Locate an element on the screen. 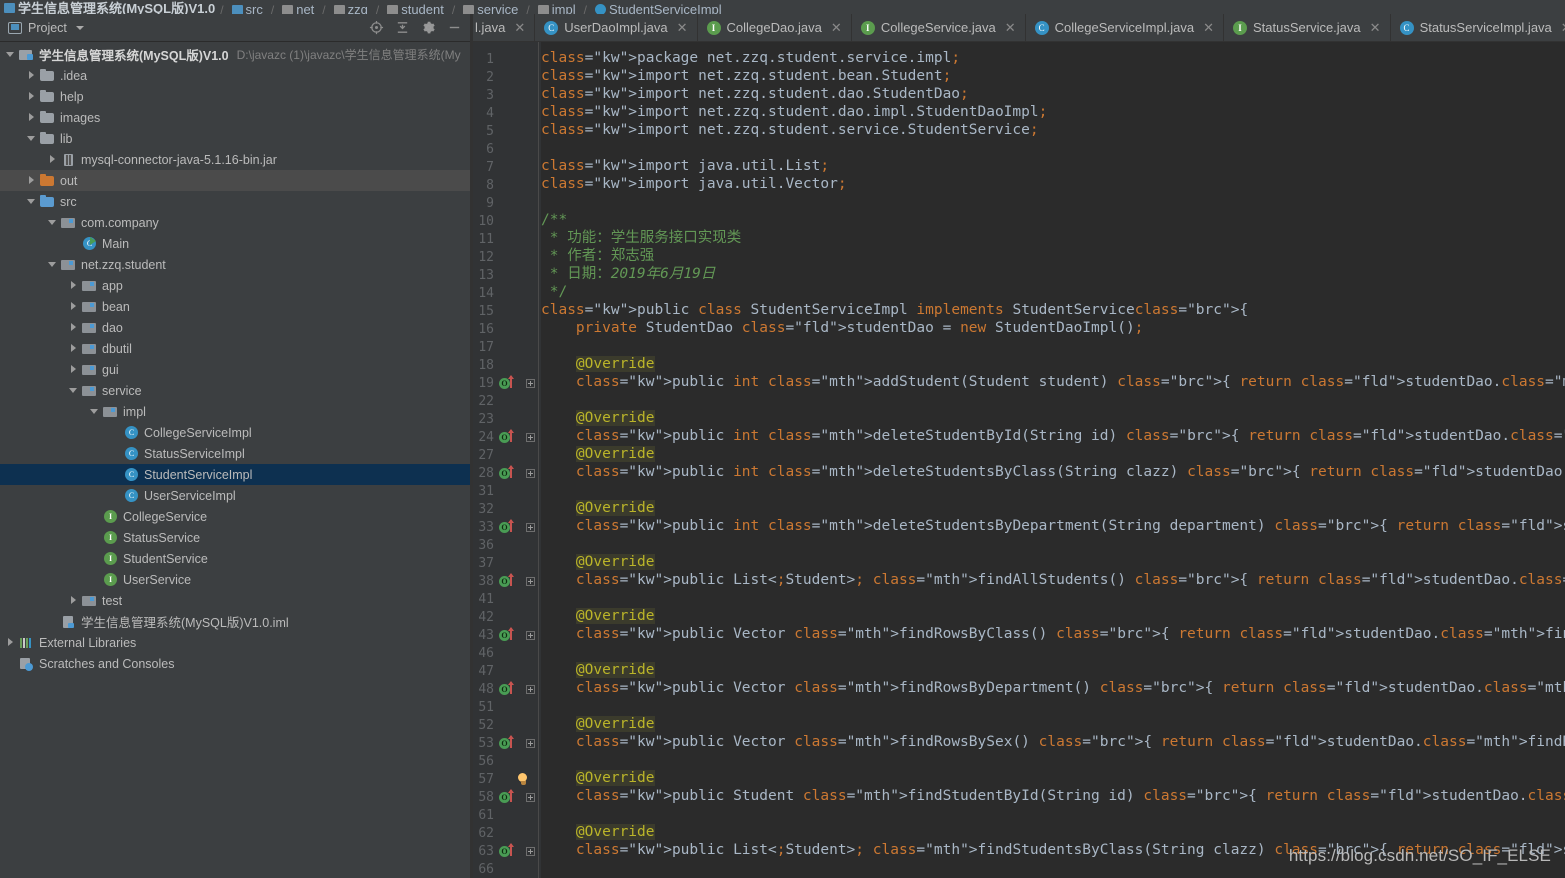  editor-tab-collegeservice-java: I CollegeService.java ✕ is located at coordinates (939, 27).